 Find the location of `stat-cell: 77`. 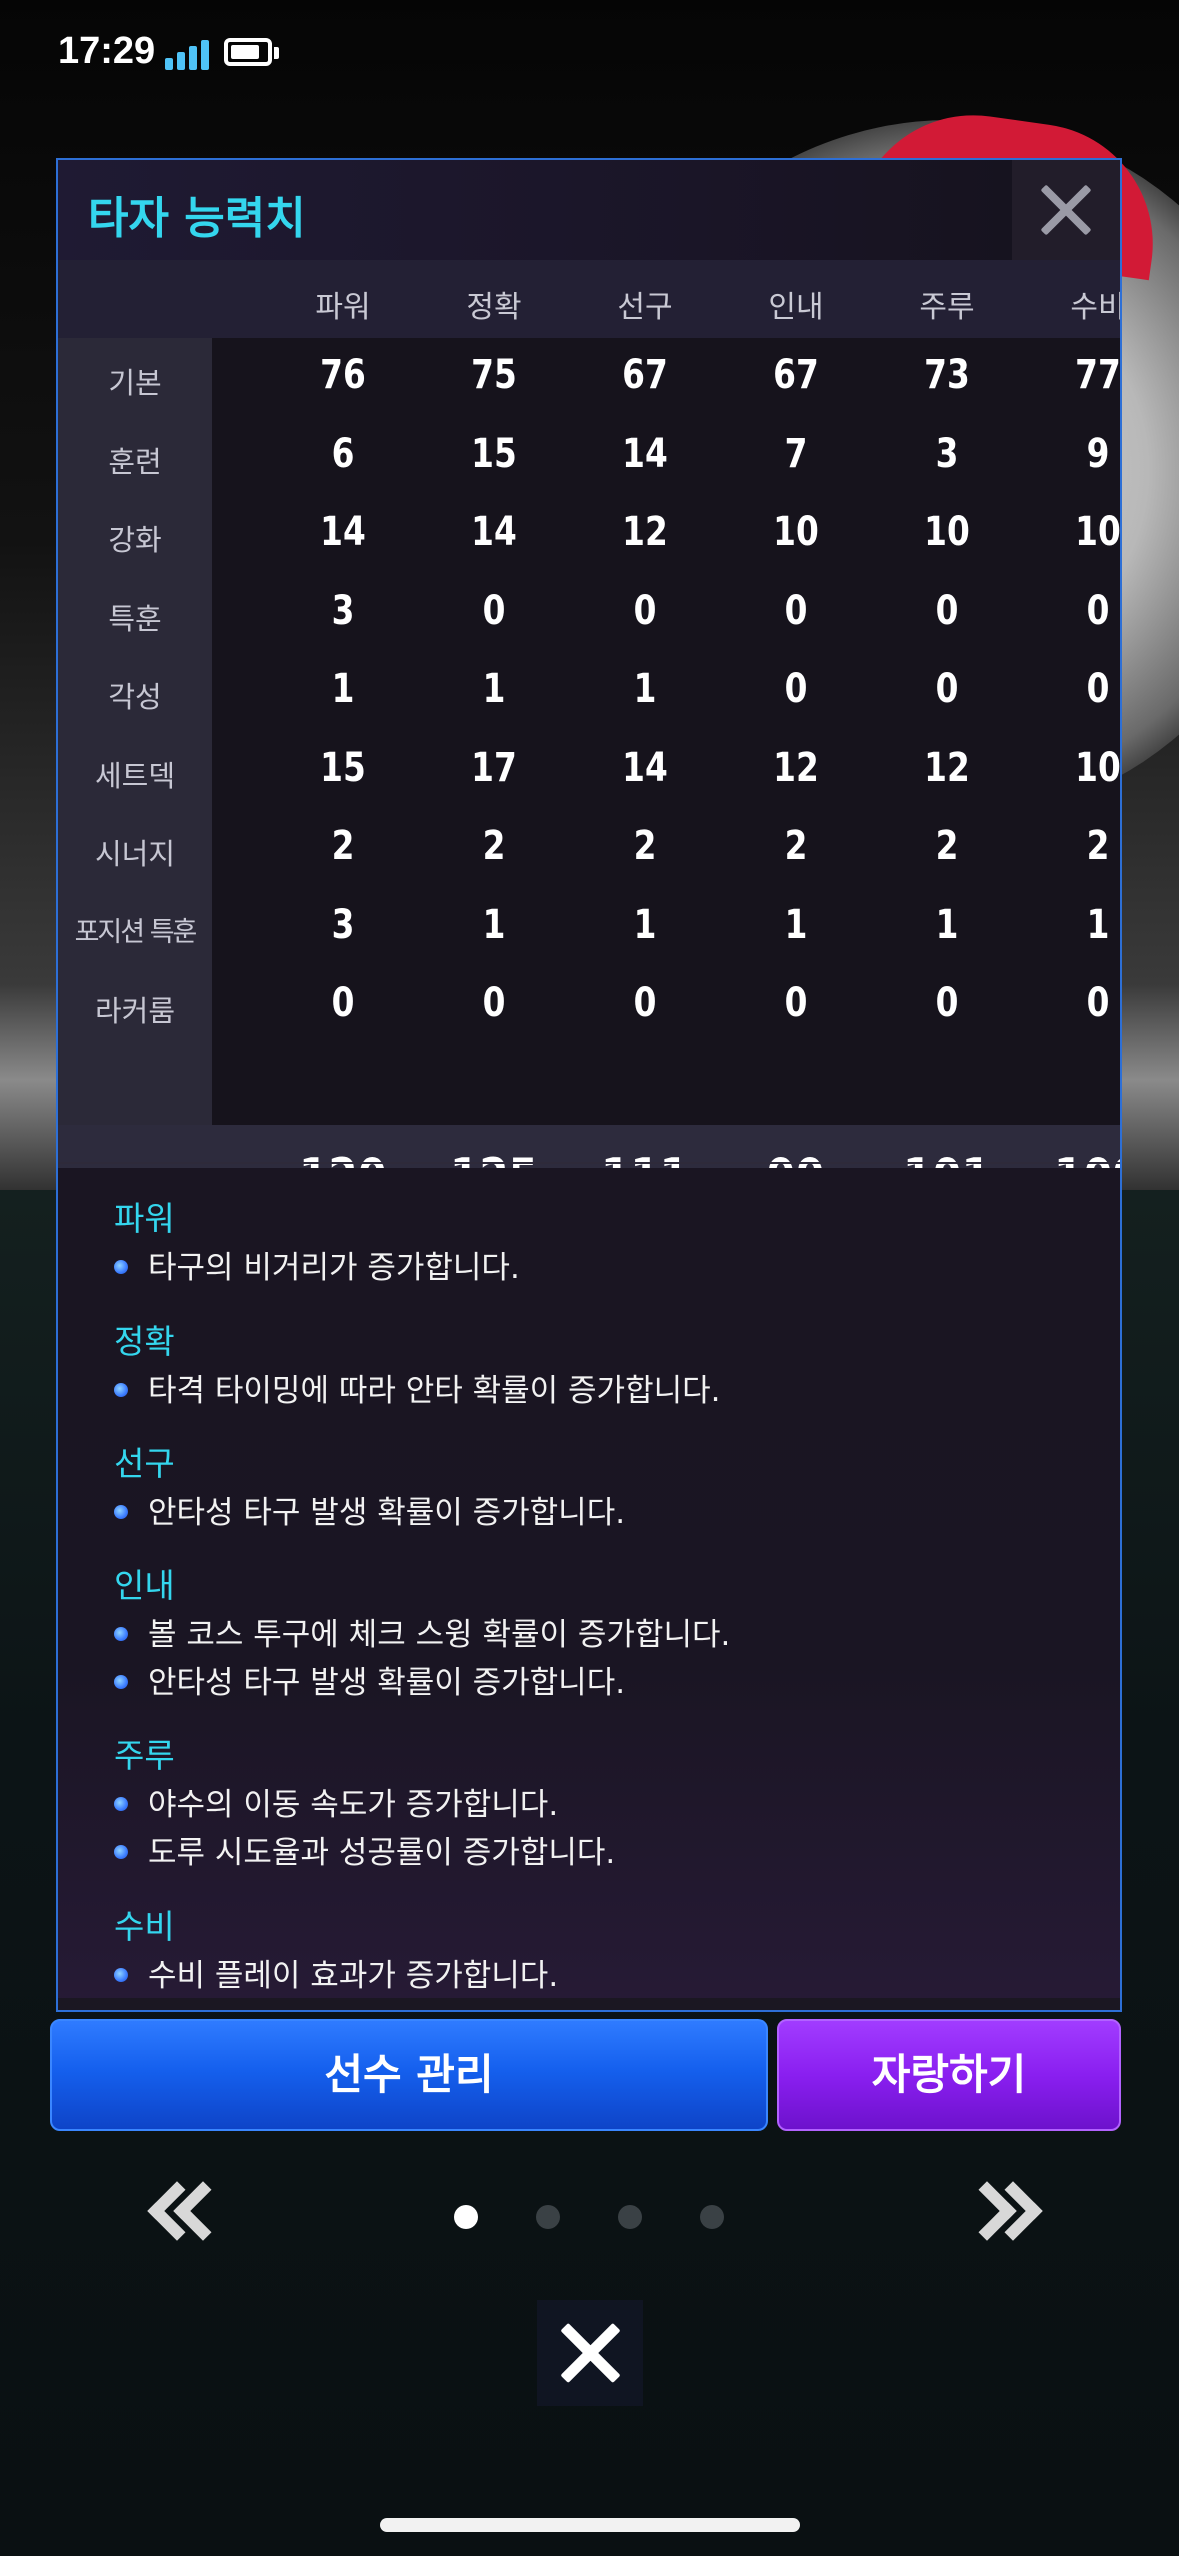

stat-cell: 77 is located at coordinates (1098, 375).